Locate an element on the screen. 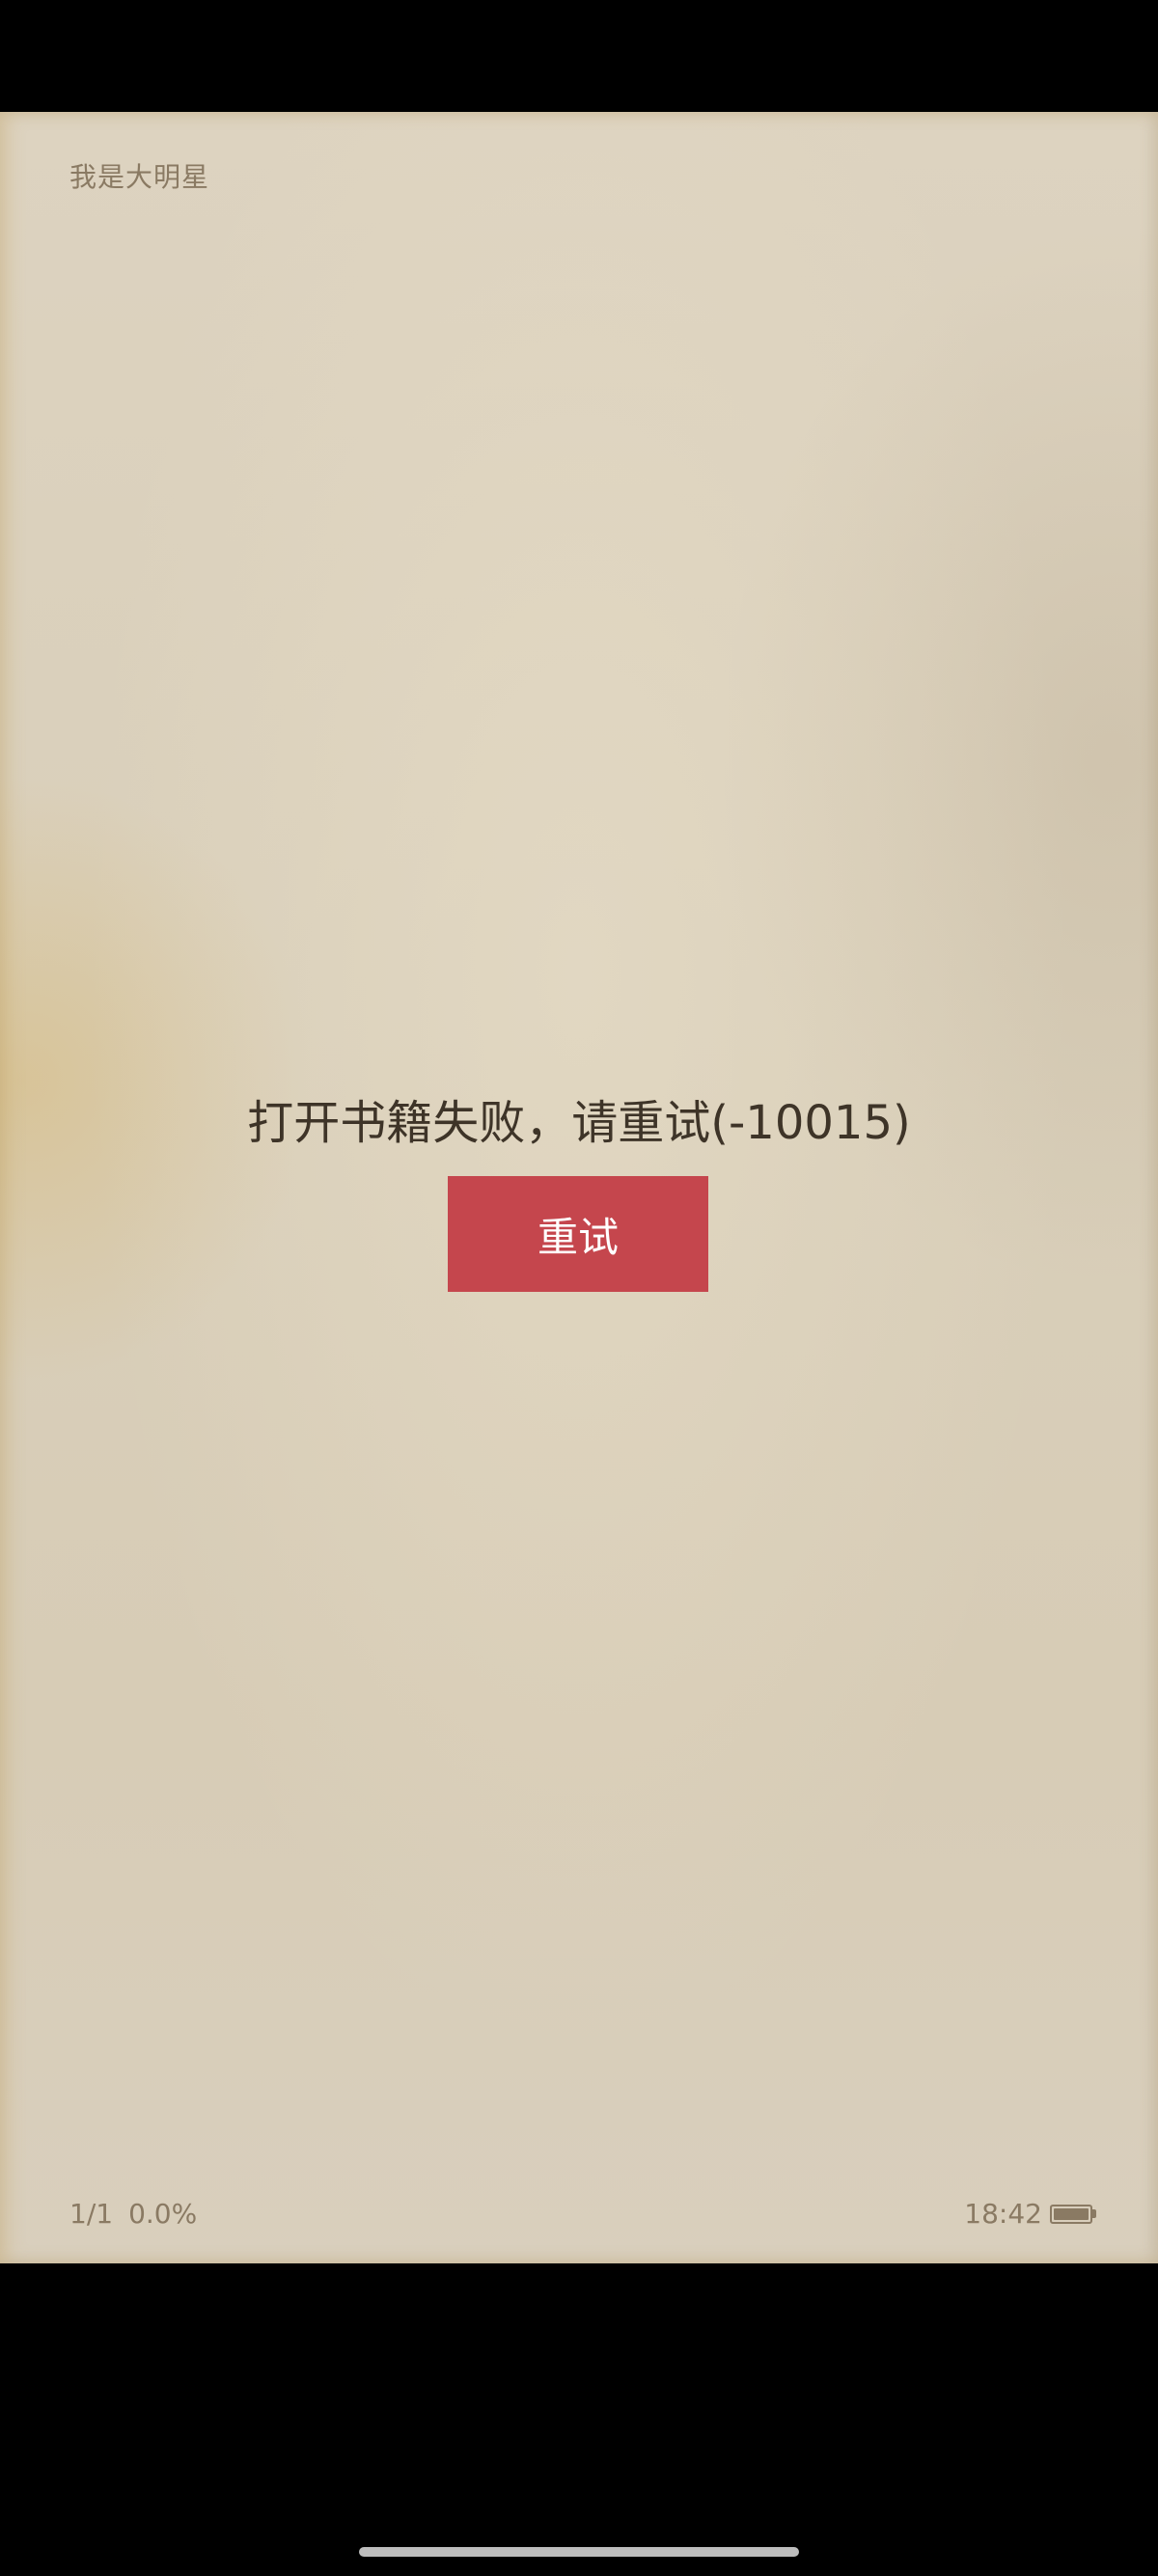  retry-button: 重试 is located at coordinates (578, 1234).